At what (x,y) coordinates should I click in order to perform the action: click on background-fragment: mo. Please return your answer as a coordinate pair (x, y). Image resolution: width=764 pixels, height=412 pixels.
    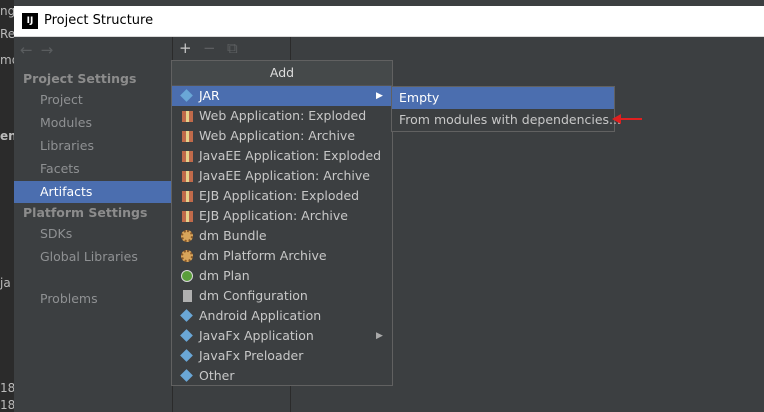
    Looking at the image, I should click on (7, 60).